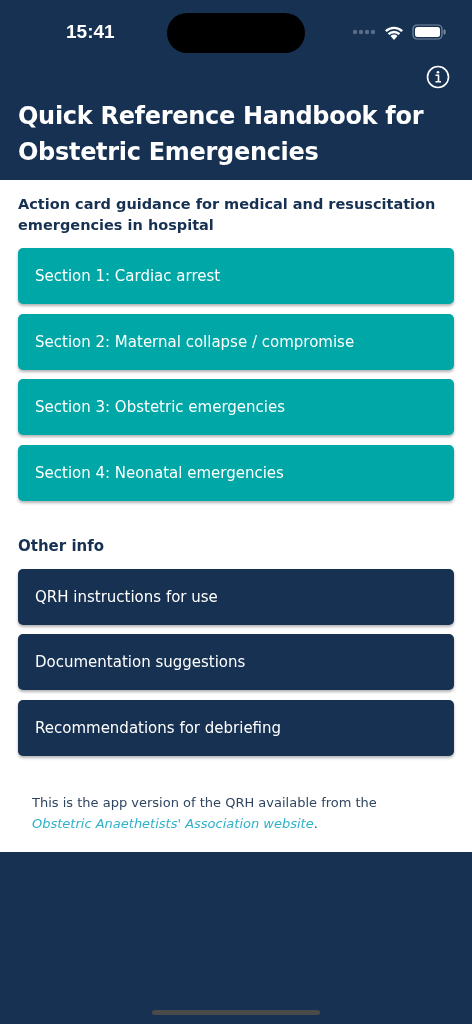 The width and height of the screenshot is (472, 1024). Describe the element at coordinates (204, 813) in the screenshot. I see `footer-text: This is the app version of the QRH available from the Obstetric Anaethetists' Association website.` at that location.